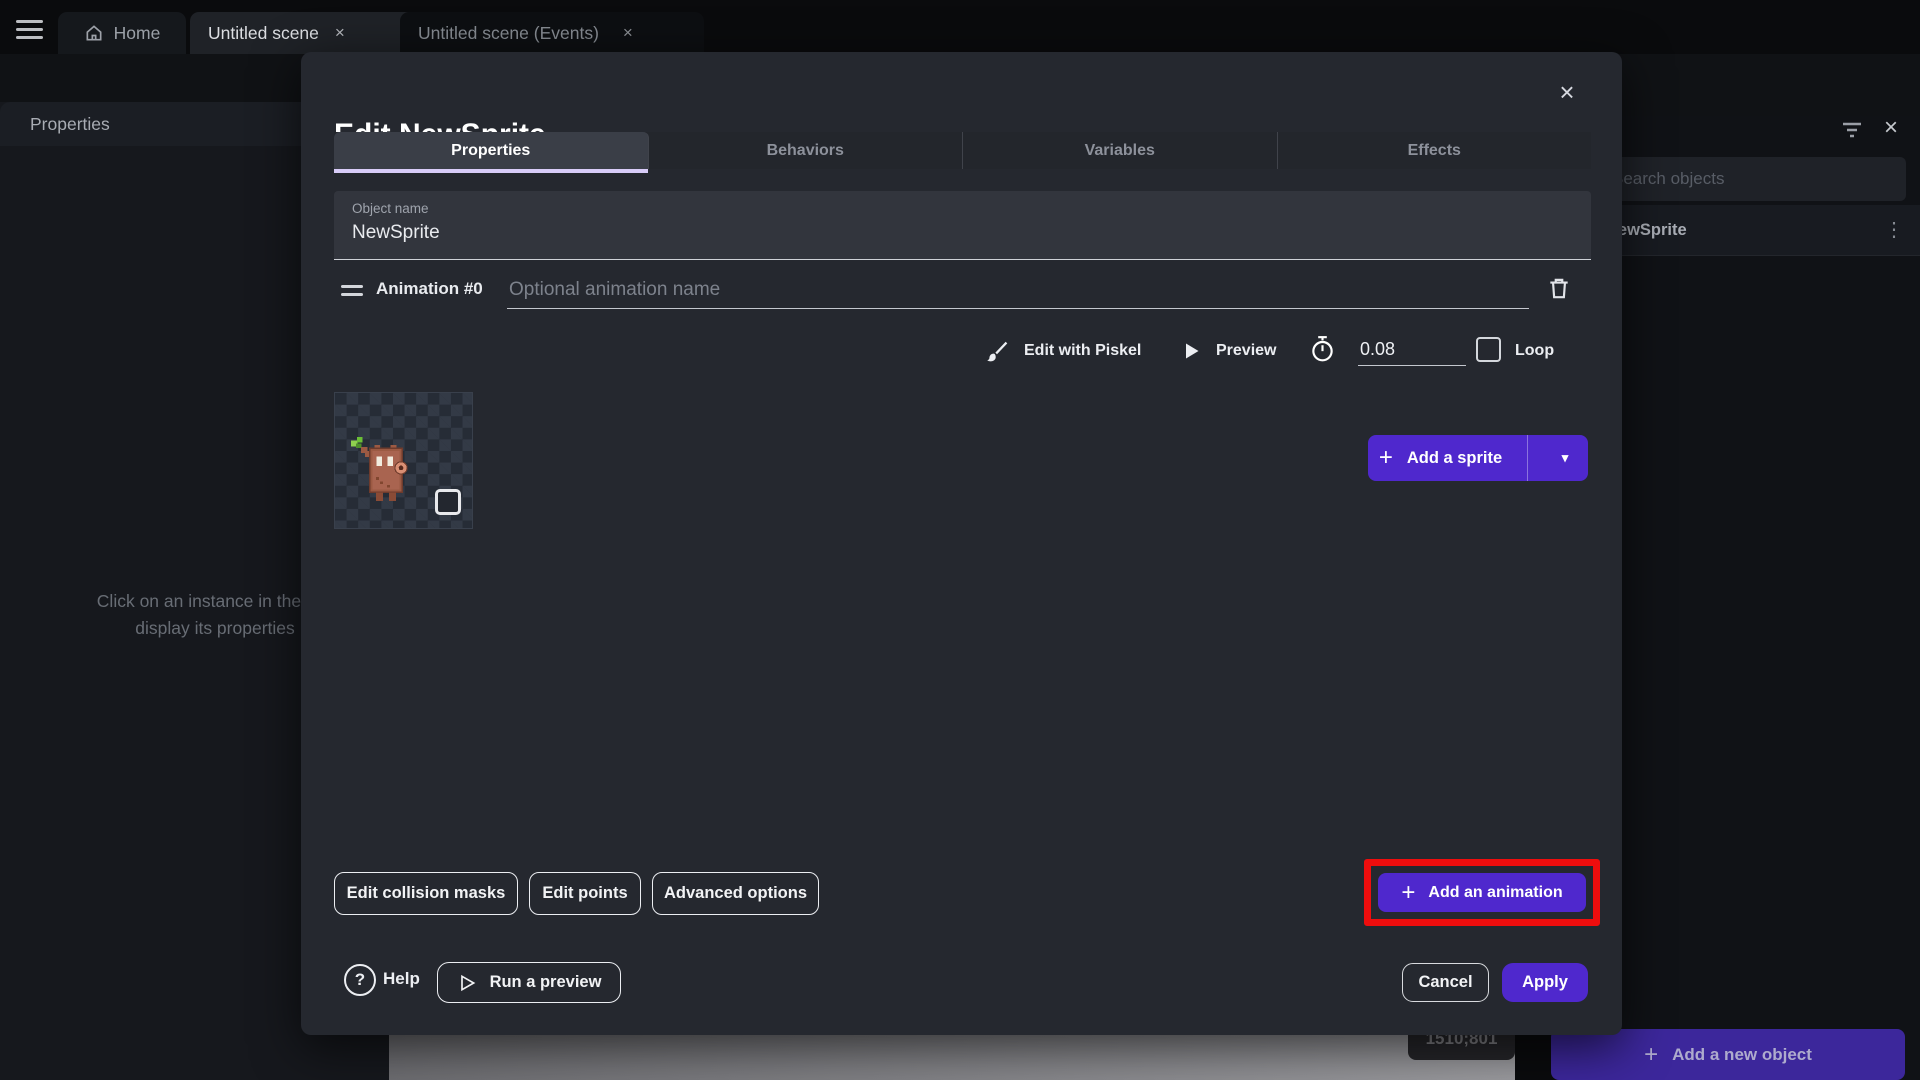  Describe the element at coordinates (1228, 351) in the screenshot. I see `preview-button: Preview` at that location.